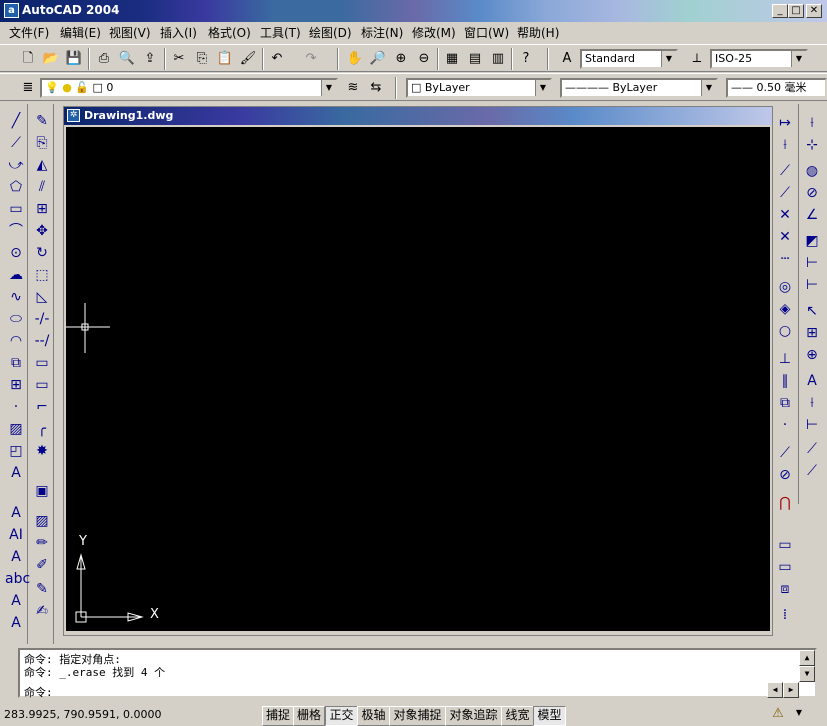 Image resolution: width=827 pixels, height=726 pixels. What do you see at coordinates (42, 187) in the screenshot?
I see `offset-icon: ⫽` at bounding box center [42, 187].